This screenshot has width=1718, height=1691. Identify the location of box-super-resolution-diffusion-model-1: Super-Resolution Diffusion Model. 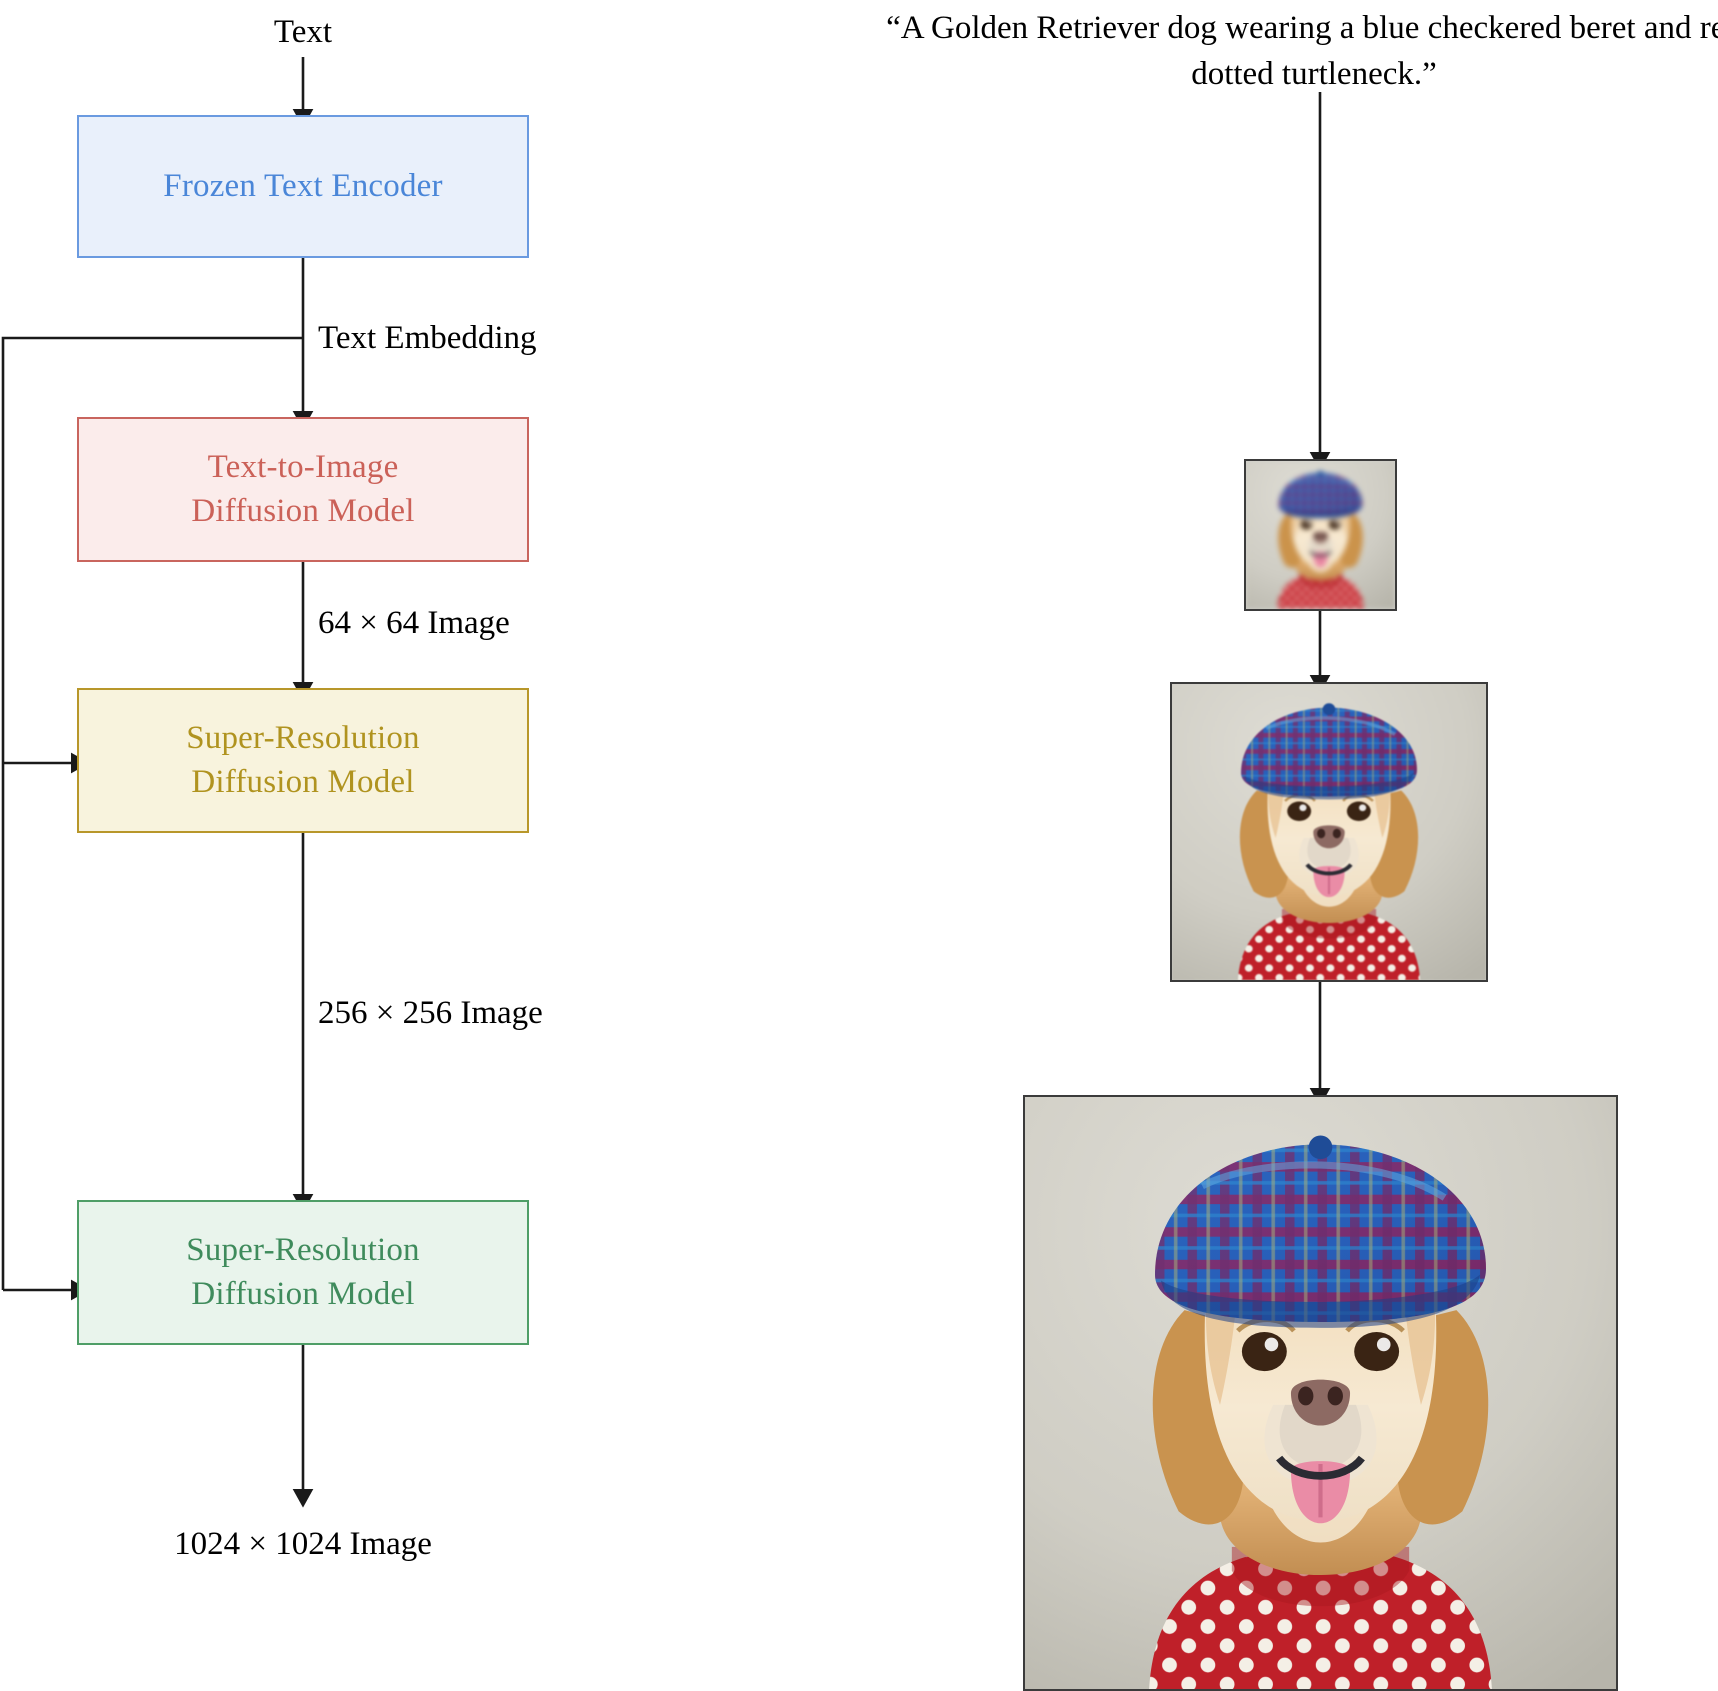
(303, 760).